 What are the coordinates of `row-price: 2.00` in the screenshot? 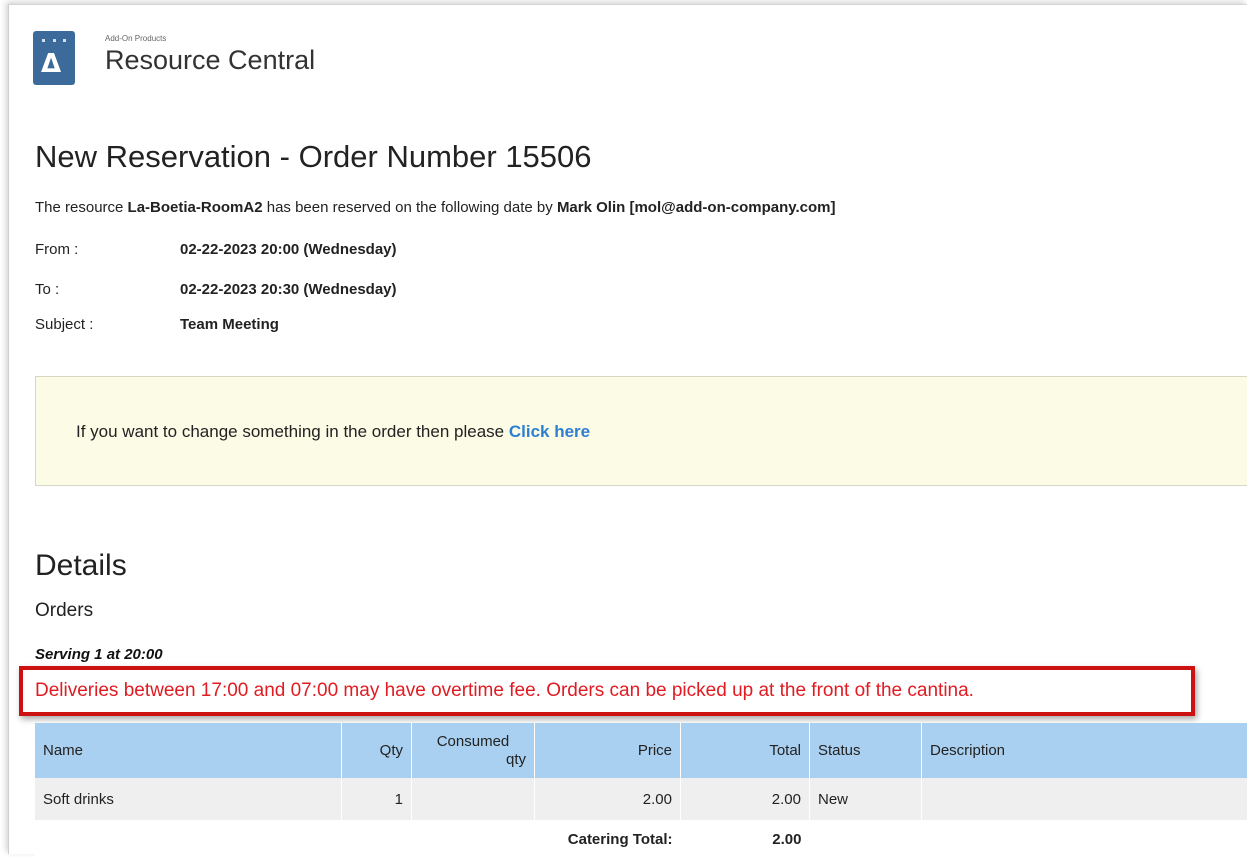 It's located at (608, 799).